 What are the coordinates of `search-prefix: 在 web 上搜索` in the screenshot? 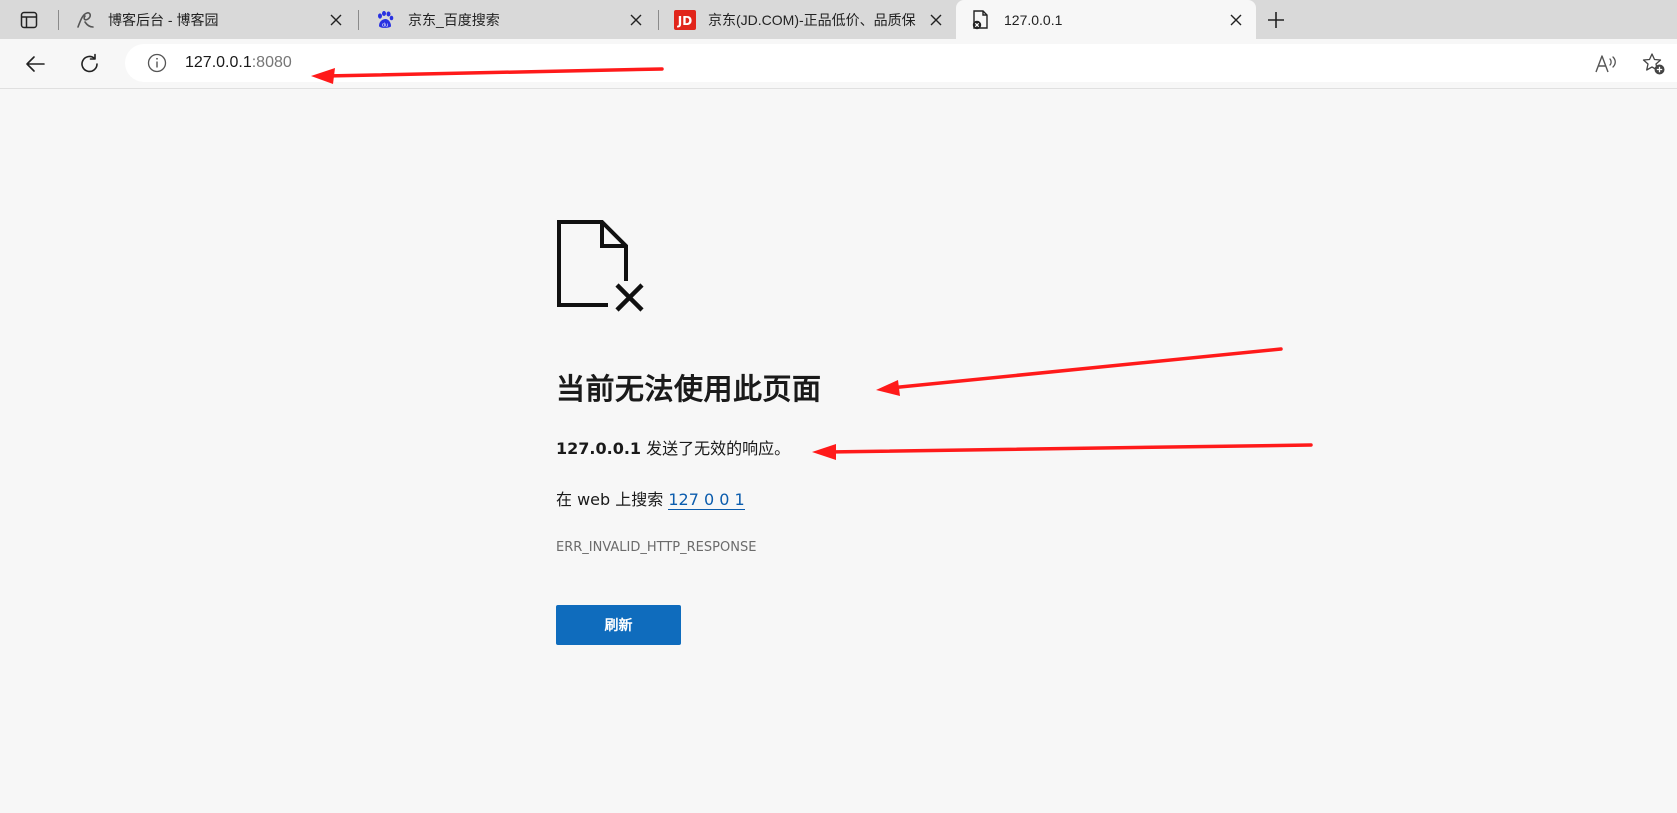 It's located at (612, 499).